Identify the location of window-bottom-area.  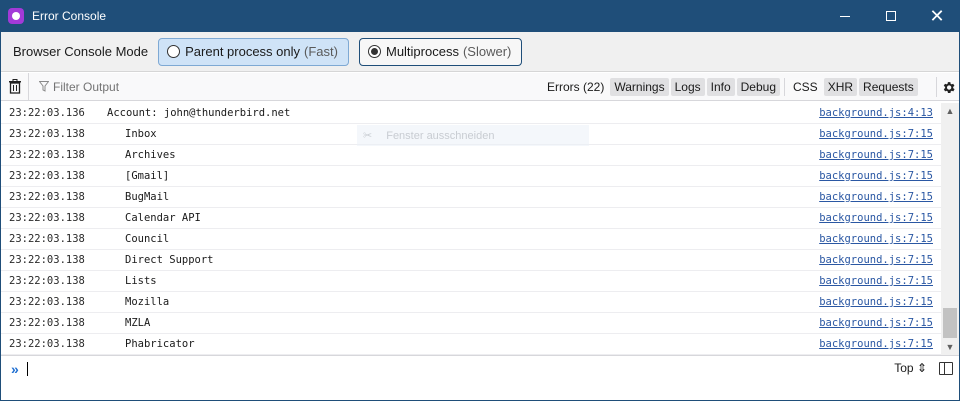
(480, 391).